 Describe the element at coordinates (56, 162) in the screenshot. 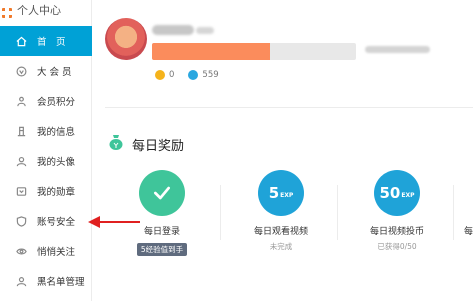

I see `sidebar-item-label: 我的头像` at that location.